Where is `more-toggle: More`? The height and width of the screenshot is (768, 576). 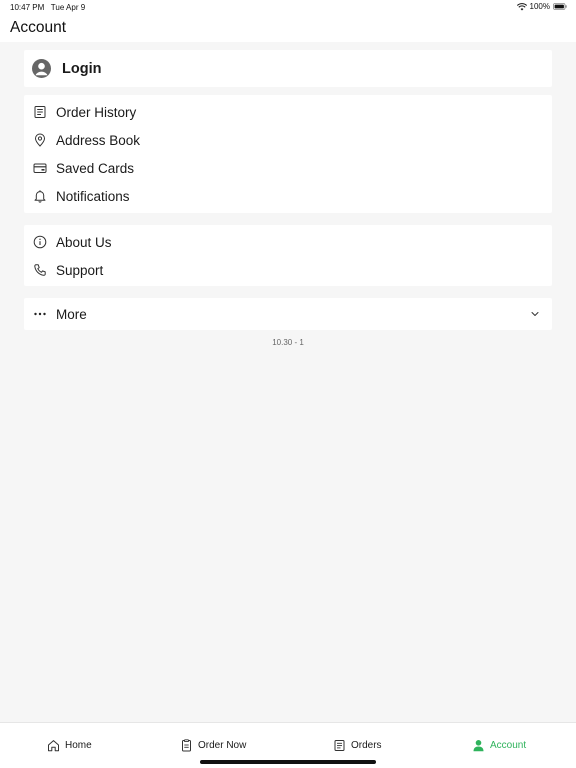
more-toggle: More is located at coordinates (288, 314).